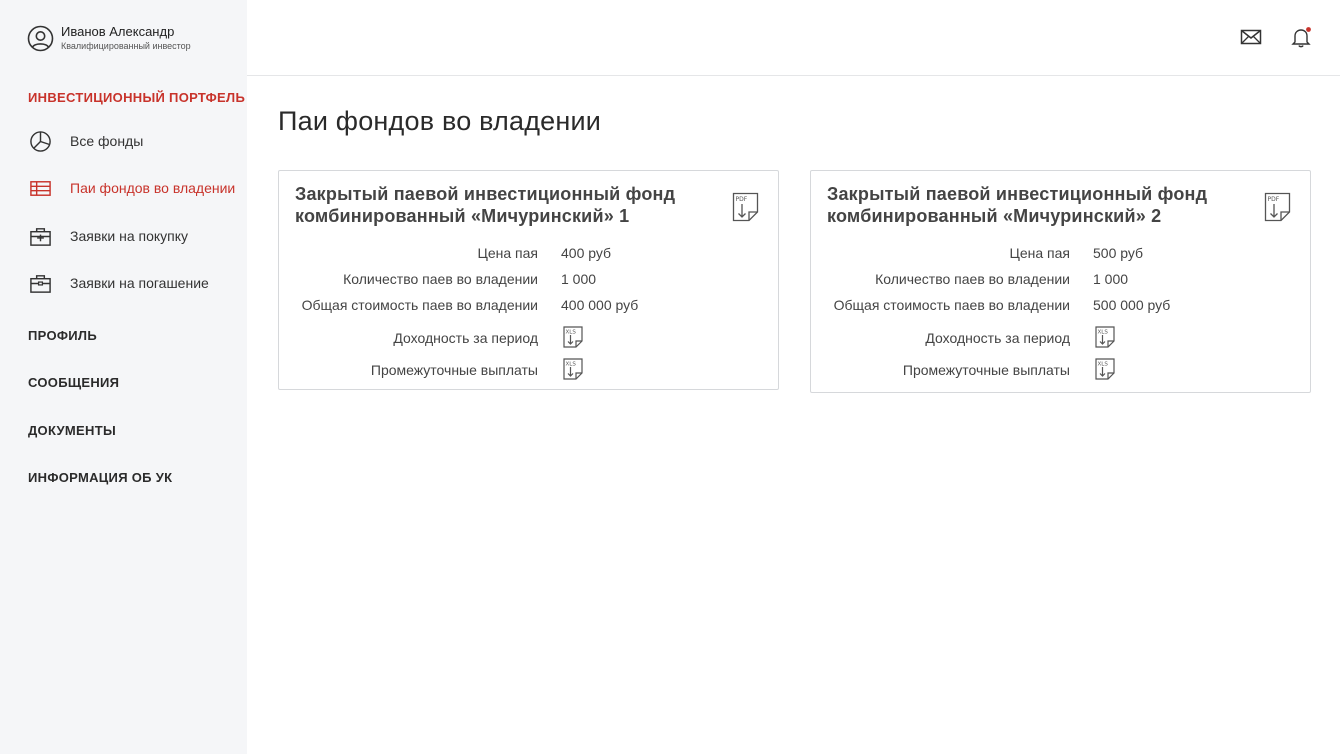 This screenshot has width=1340, height=754. I want to click on sidebar-item-label: Заявки на погашение, so click(139, 283).